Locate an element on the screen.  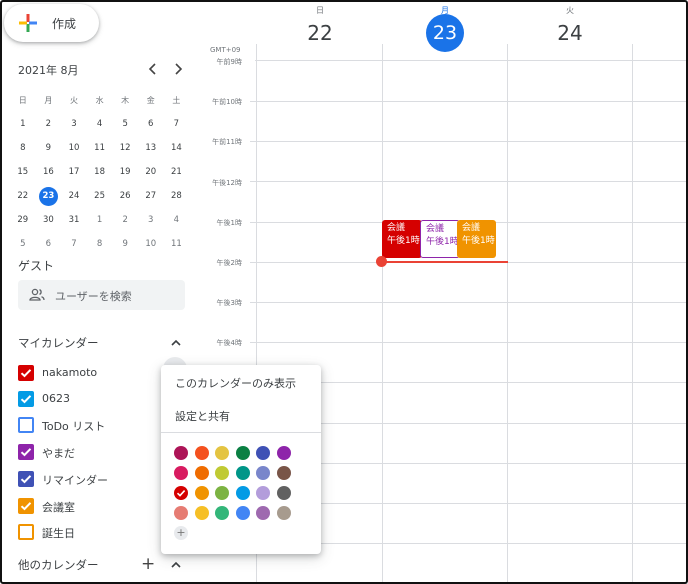
mini-prev-month-button is located at coordinates (153, 69).